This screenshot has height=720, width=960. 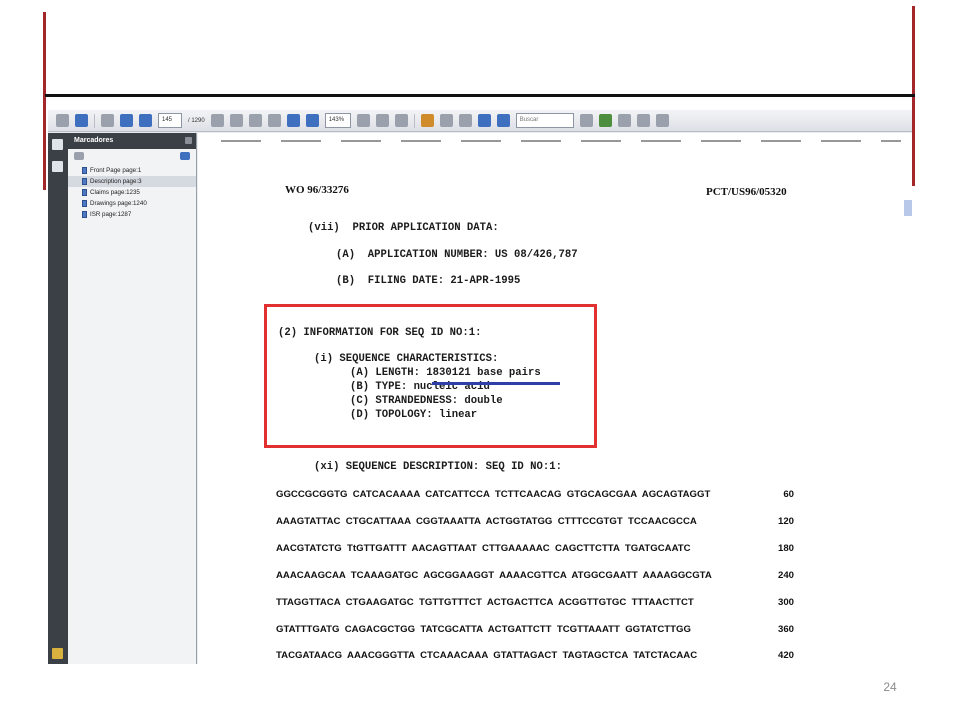 What do you see at coordinates (118, 203) in the screenshot?
I see `bookmark-label: Drawings page:1240` at bounding box center [118, 203].